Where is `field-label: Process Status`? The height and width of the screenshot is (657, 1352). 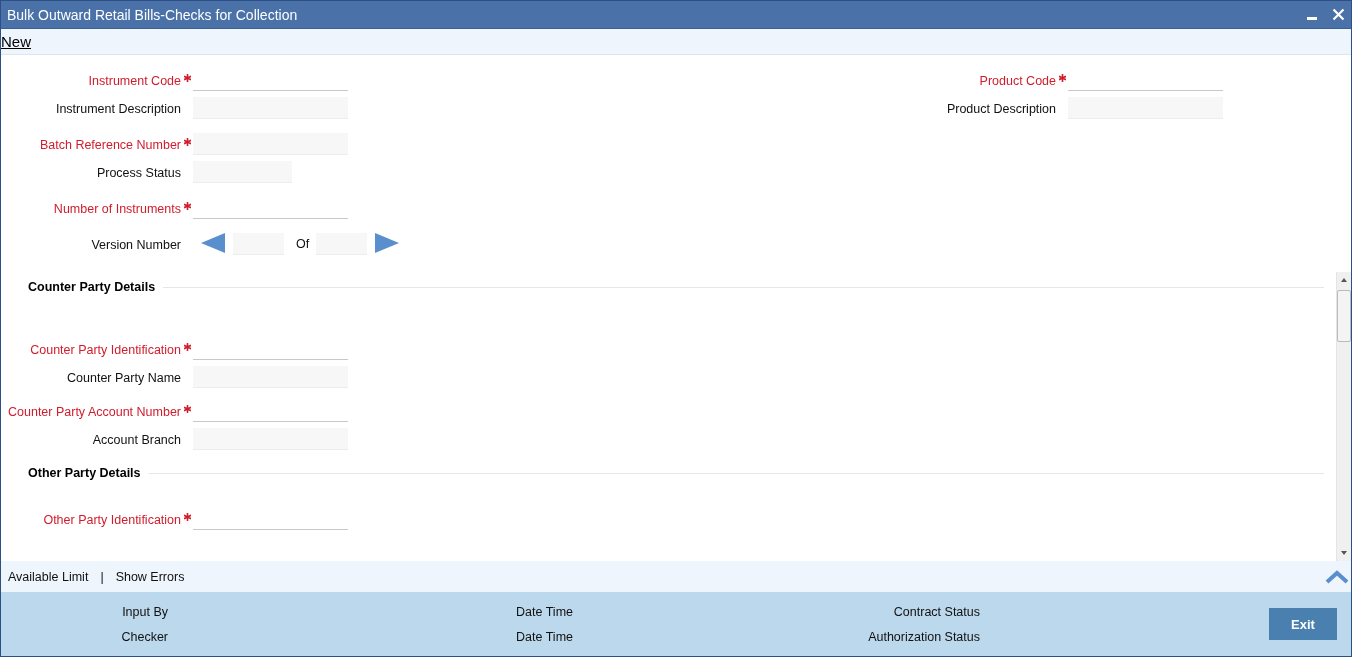 field-label: Process Status is located at coordinates (138, 173).